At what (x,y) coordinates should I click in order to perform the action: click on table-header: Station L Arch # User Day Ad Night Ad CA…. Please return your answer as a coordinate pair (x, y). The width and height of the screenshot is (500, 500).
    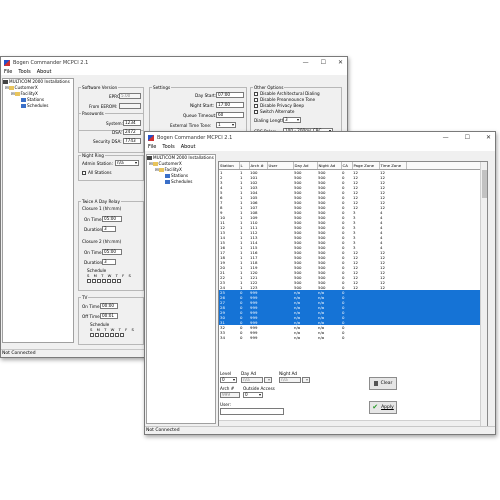
    Looking at the image, I should click on (351, 166).